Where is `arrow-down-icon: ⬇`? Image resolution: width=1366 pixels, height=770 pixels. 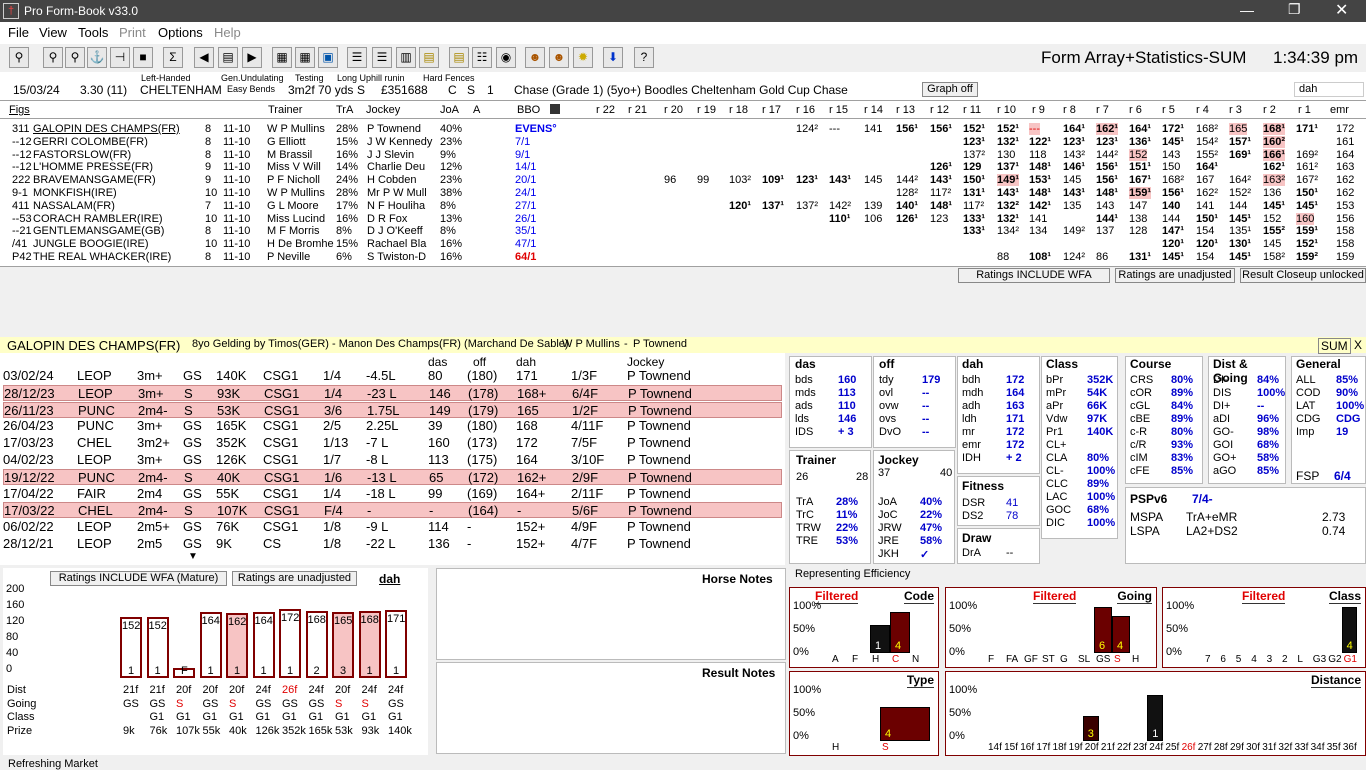 arrow-down-icon: ⬇ is located at coordinates (613, 57).